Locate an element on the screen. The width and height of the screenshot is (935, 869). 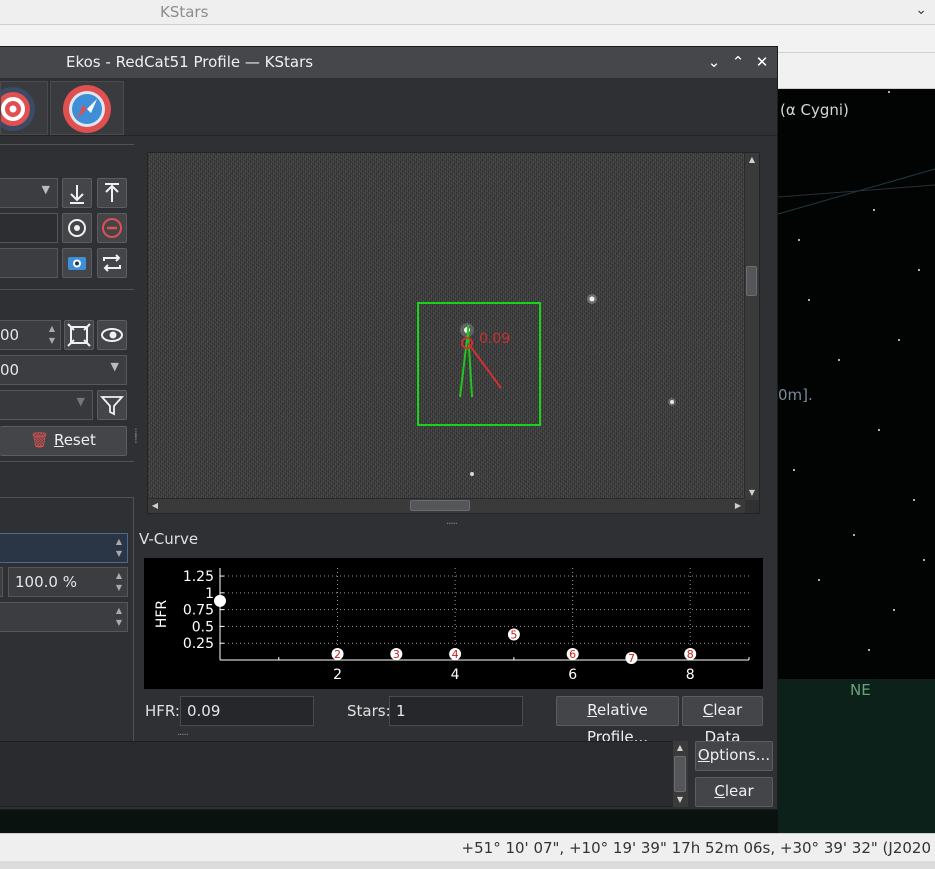
eye-icon is located at coordinates (112, 335).